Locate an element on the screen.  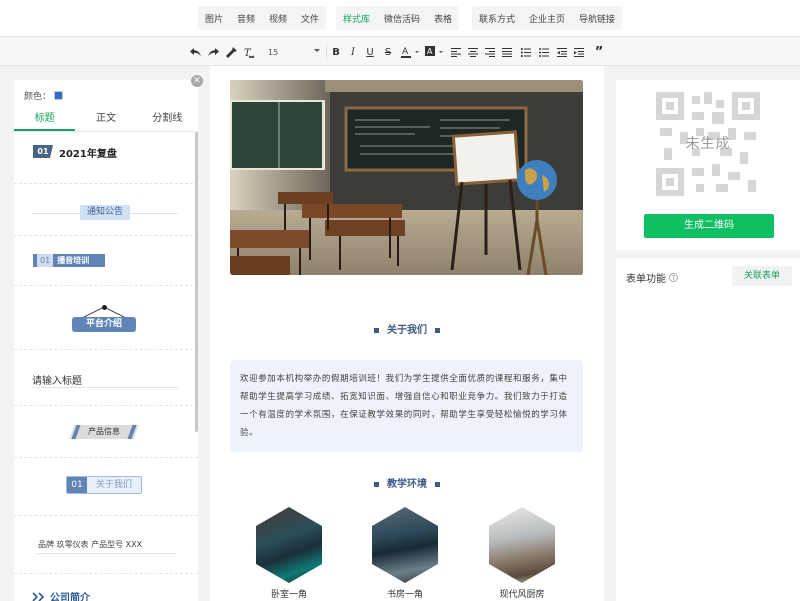
tab-style-library: 样式库 is located at coordinates (356, 18).